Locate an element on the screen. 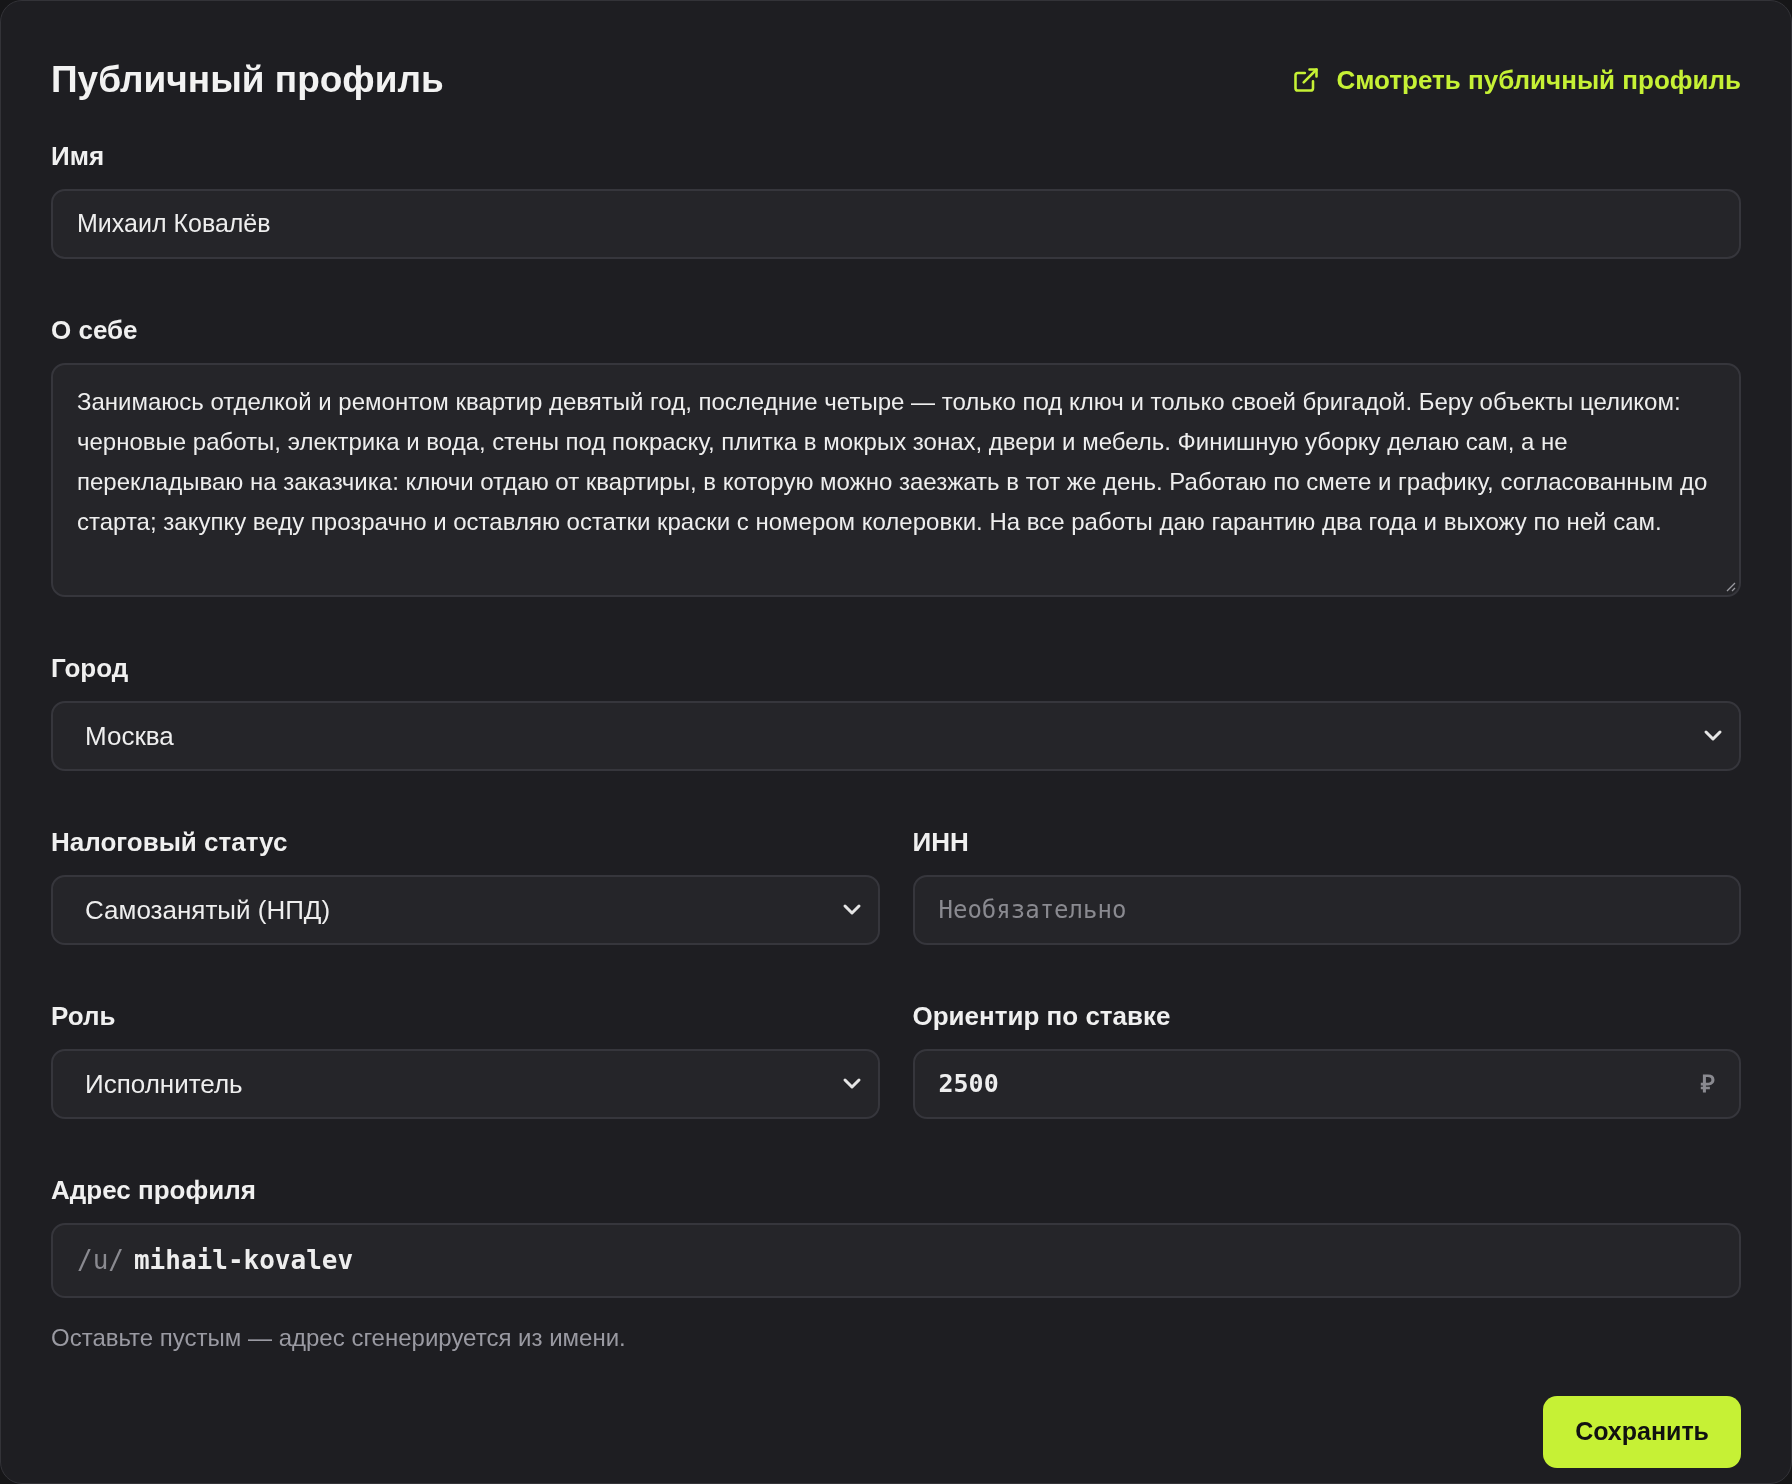 This screenshot has height=1484, width=1792. about-field: Занимаюсь отделкой и ремонтом квартир девятый год, последние четыре — только под ключ и только своей бригадой. Беру объекты целиком: черновые работы, электрика и вода, стены под покраску, плитка в мокрых зонах, двери и мебель. Финишную уборку делаю сам, а не перекладываю на заказчика: ключи отдаю от квартиры, в которую можно заезжать в тот же день. Работаю по смете и графику, согласованным до старта; закупку веду прозрачно и оставляю остатки краски с номером колеровки. На все работы даю гарантию два года и выхожу по ней сам. is located at coordinates (896, 480).